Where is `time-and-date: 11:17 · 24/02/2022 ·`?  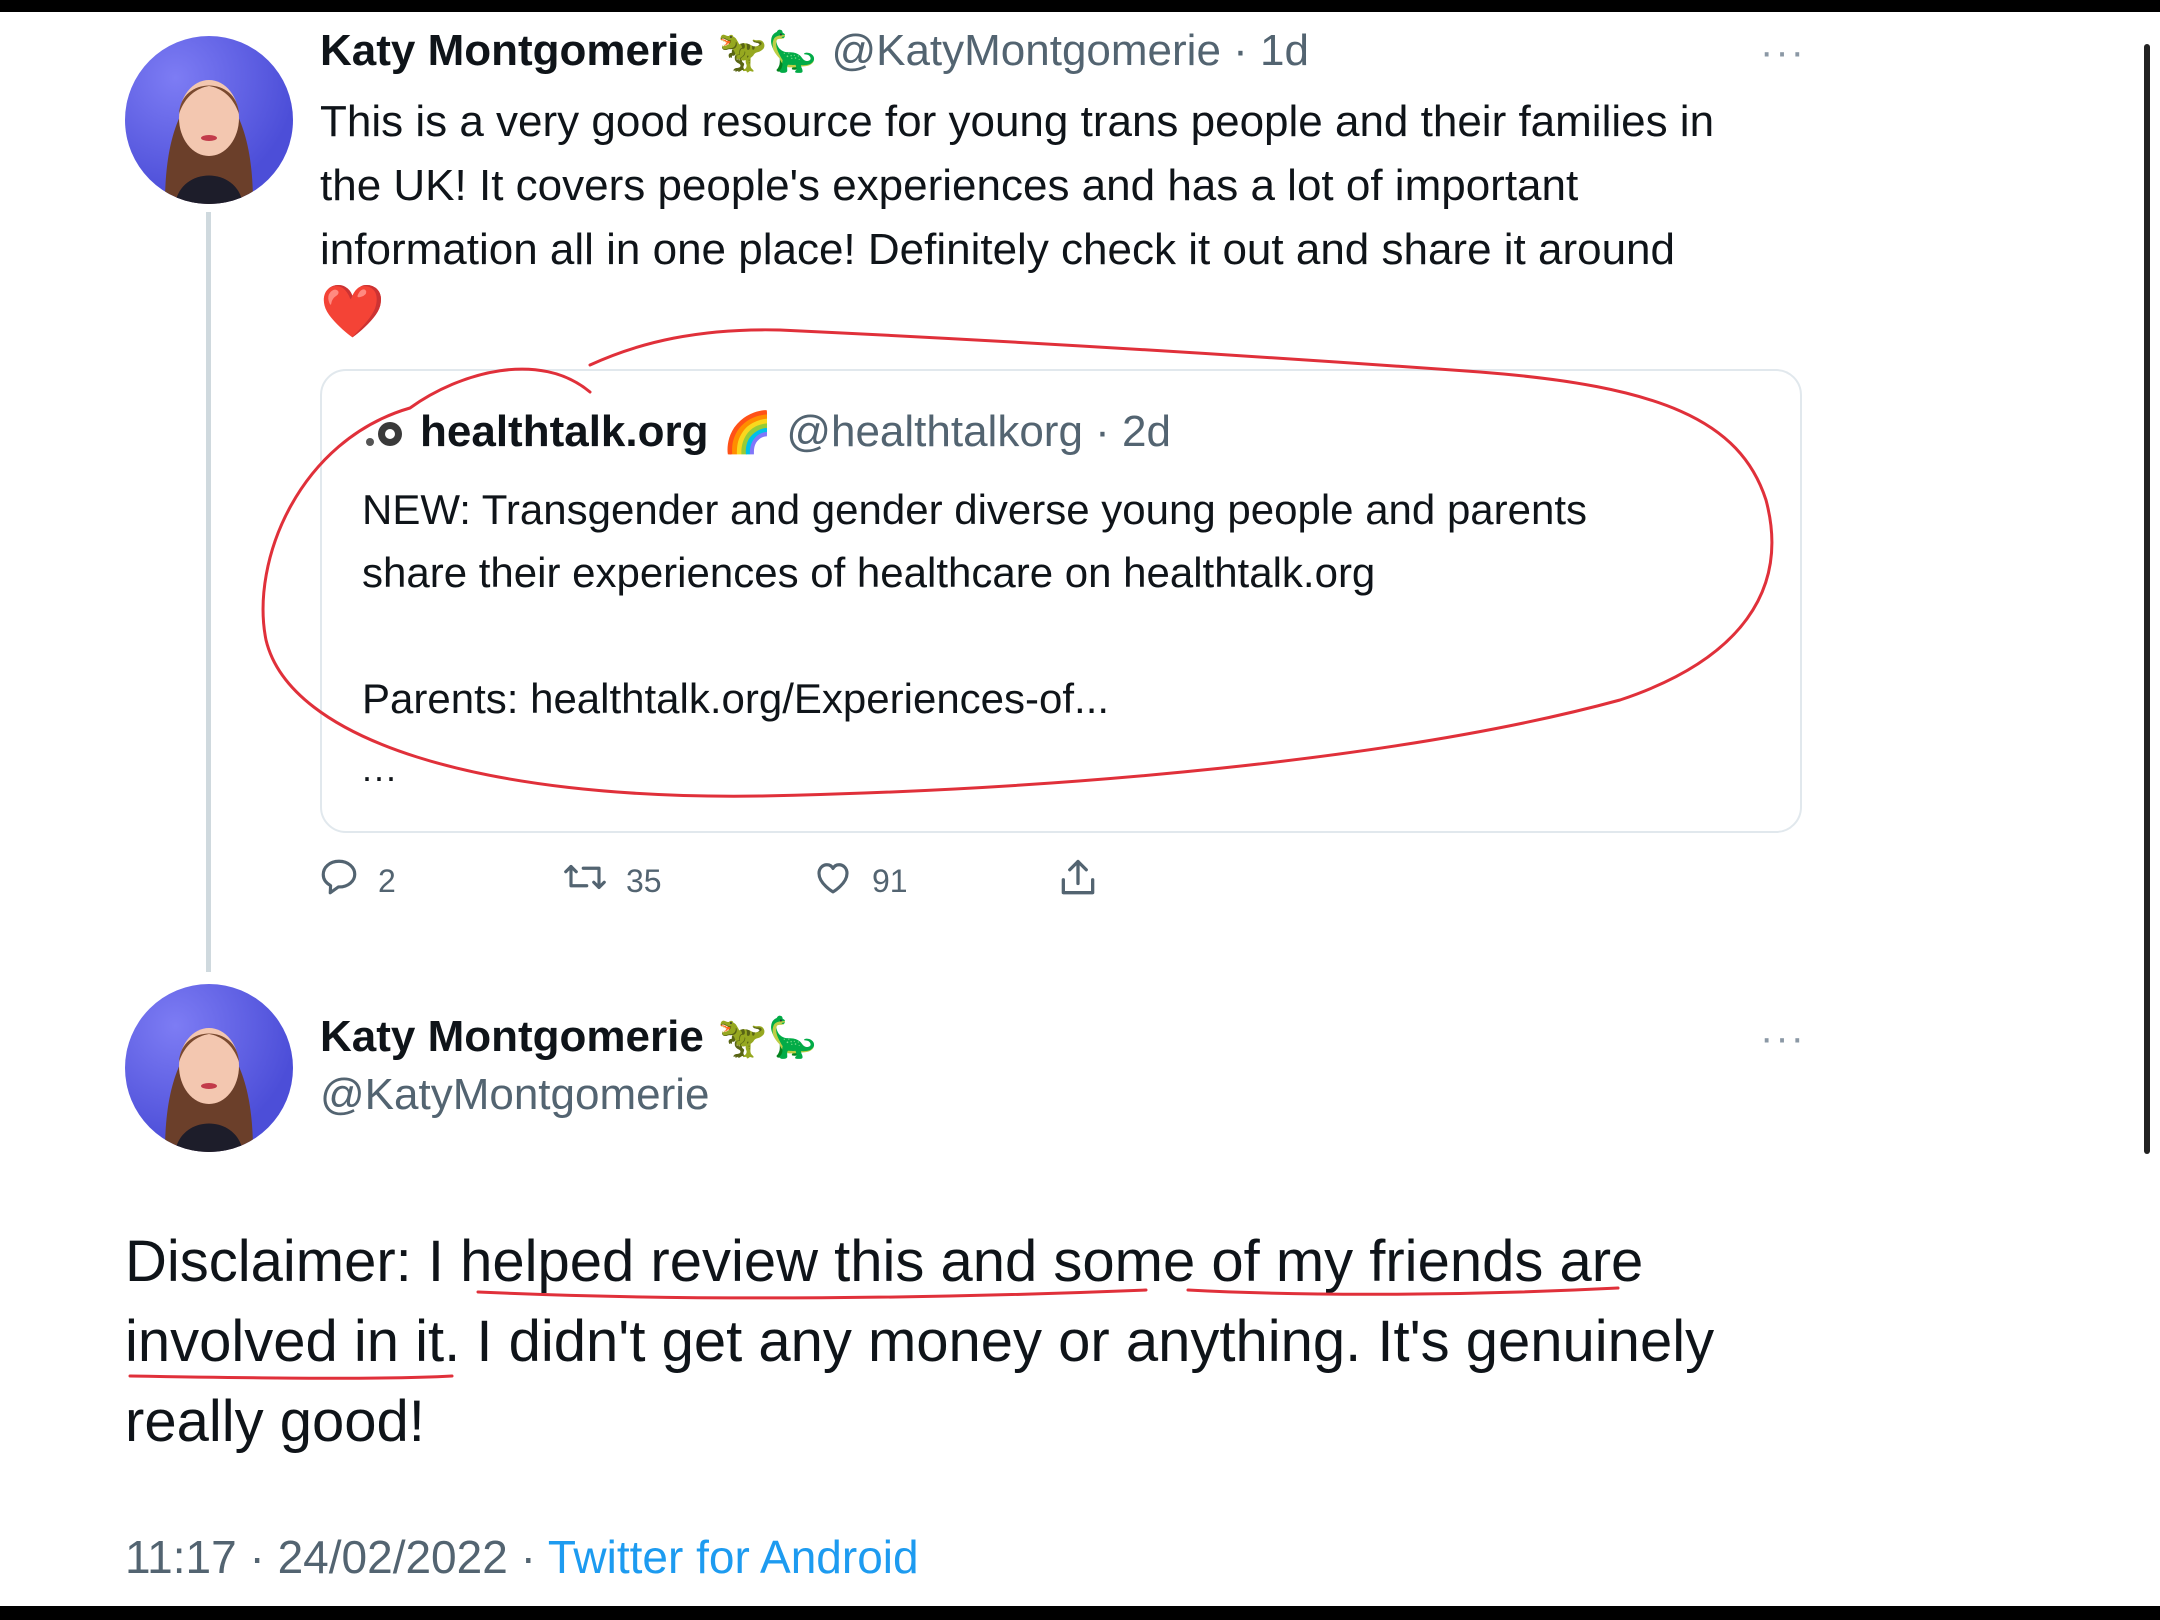 time-and-date: 11:17 · 24/02/2022 · is located at coordinates (336, 1557).